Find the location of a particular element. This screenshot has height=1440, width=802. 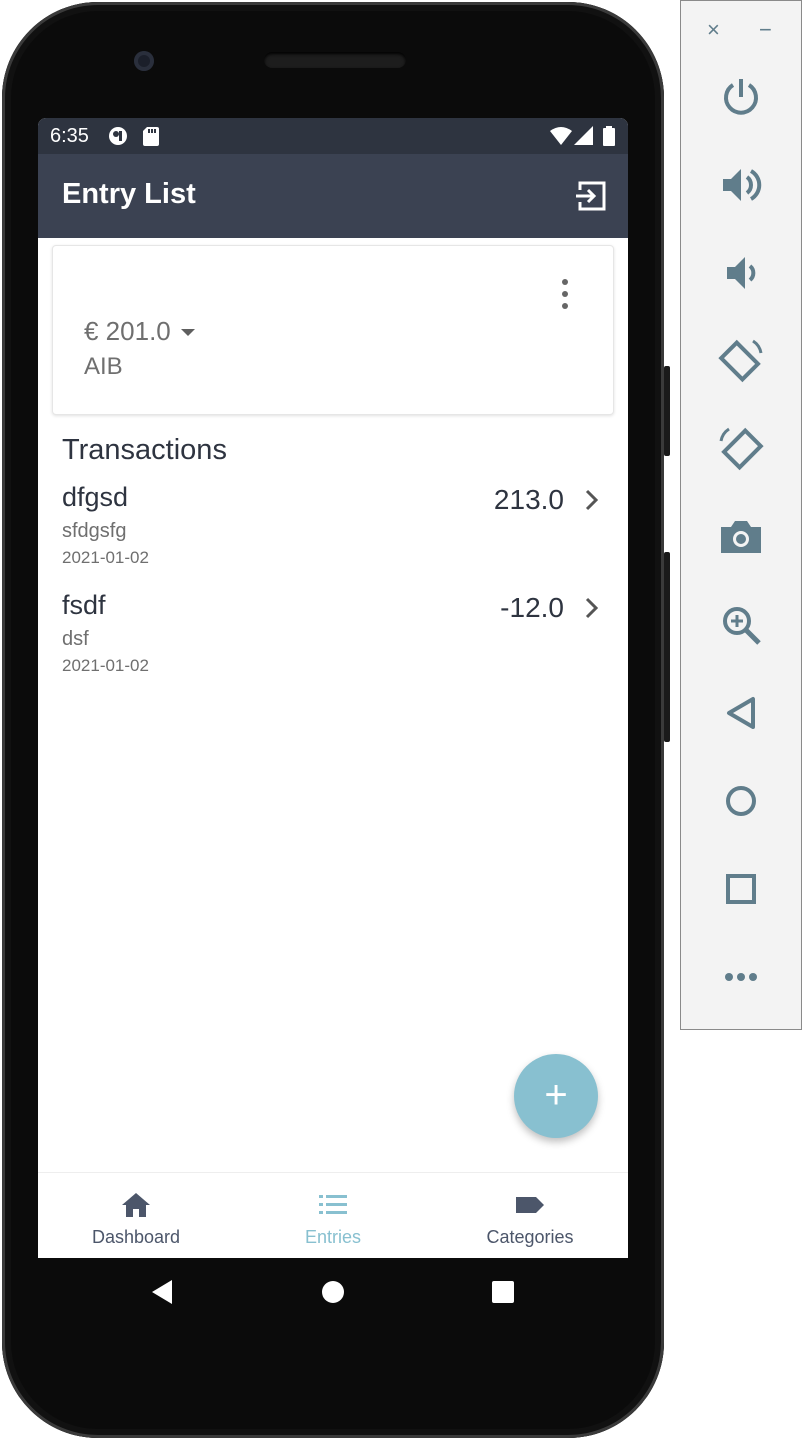

home-circle-icon is located at coordinates (741, 801).